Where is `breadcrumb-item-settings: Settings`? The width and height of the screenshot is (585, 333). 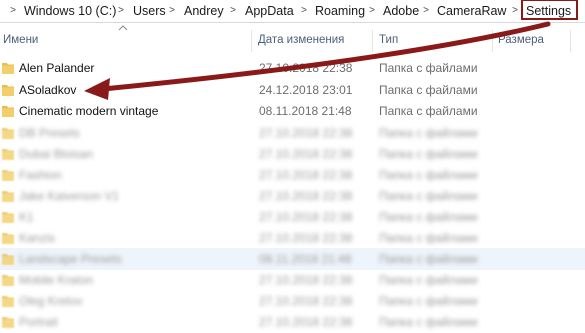
breadcrumb-item-settings: Settings is located at coordinates (548, 11).